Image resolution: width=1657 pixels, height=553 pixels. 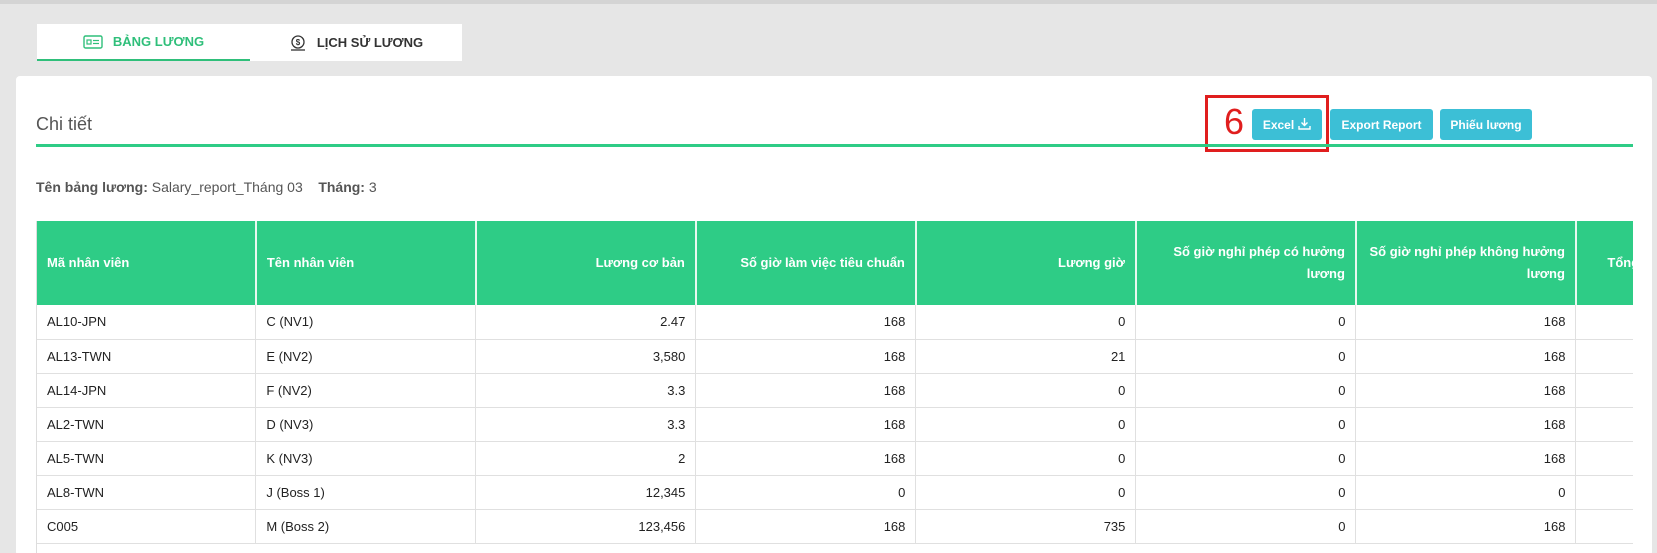 I want to click on export-report-label: Export Report, so click(x=1381, y=124).